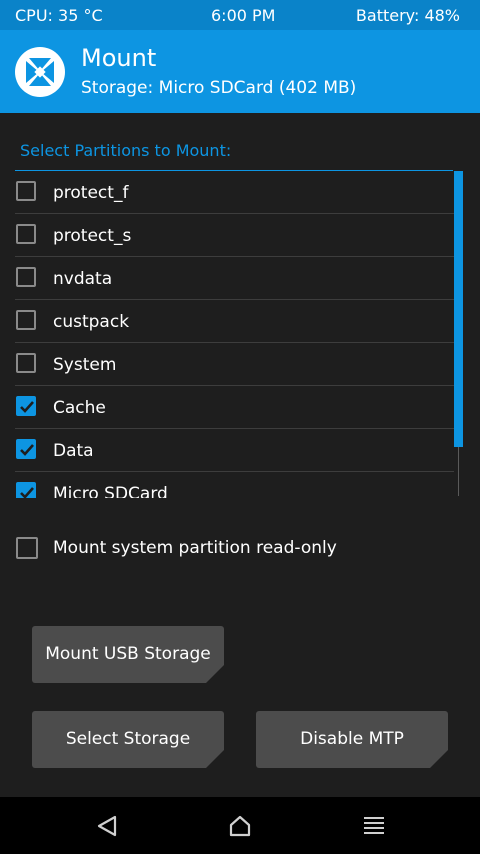 This screenshot has width=480, height=854. What do you see at coordinates (234, 407) in the screenshot?
I see `partition-item-cache: Cache` at bounding box center [234, 407].